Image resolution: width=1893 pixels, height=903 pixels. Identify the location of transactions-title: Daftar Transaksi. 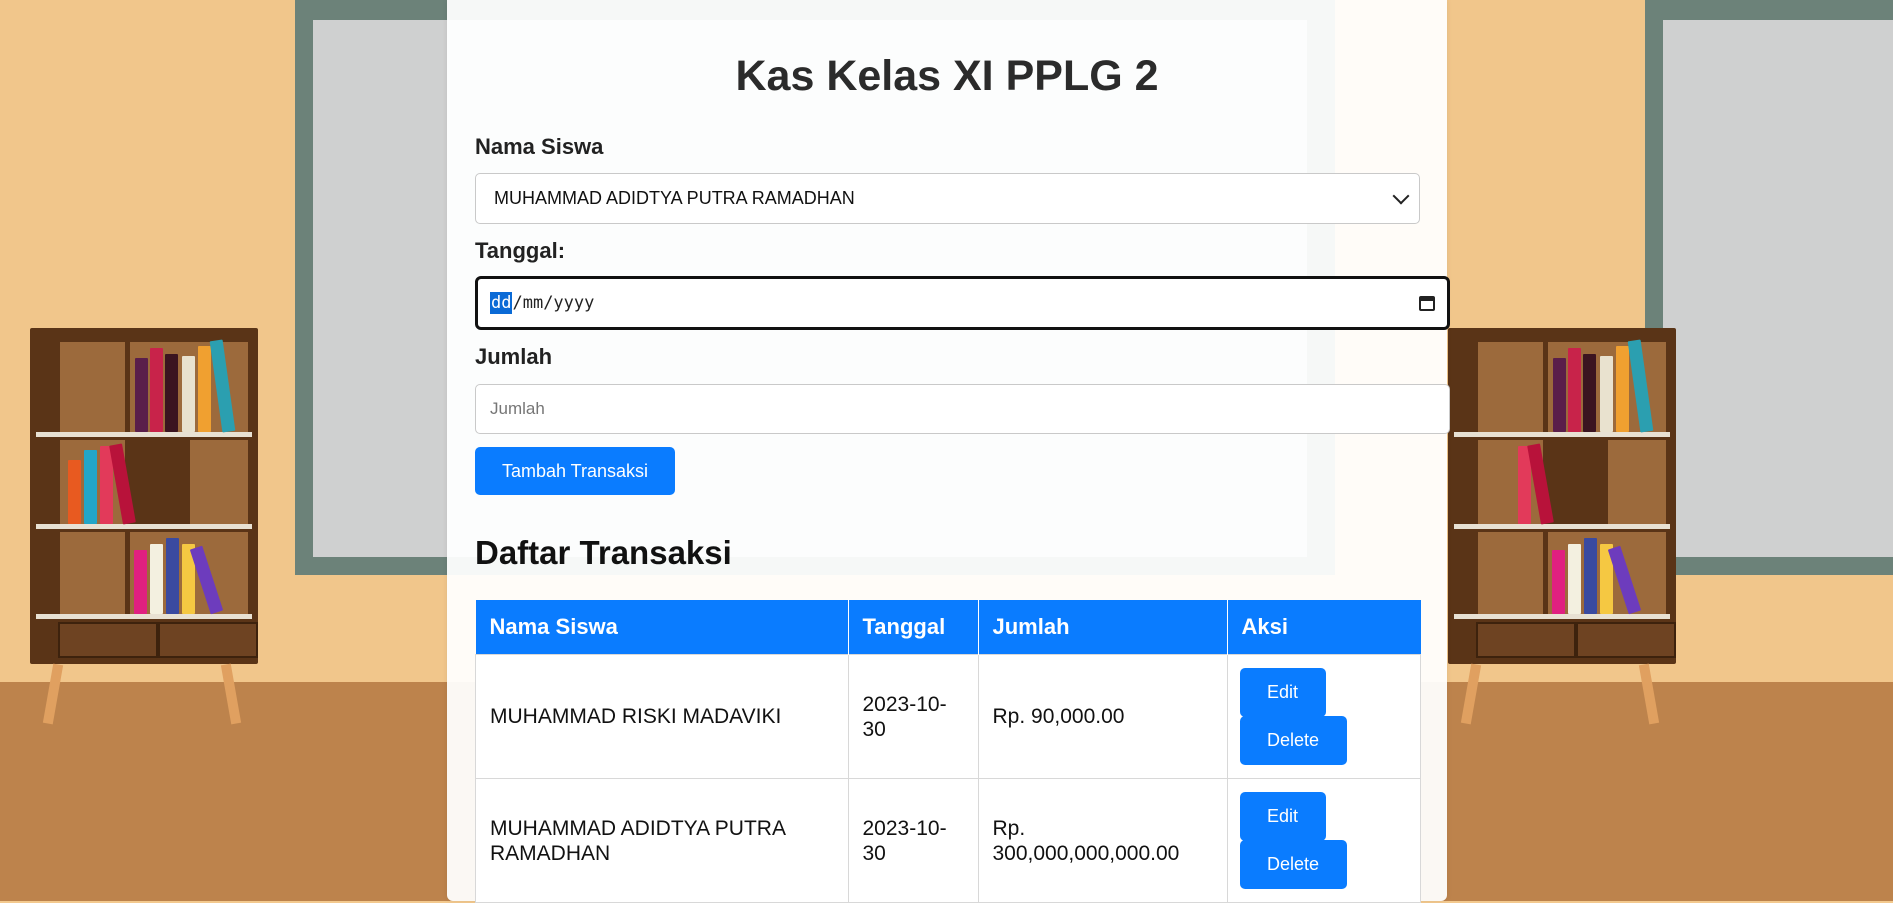
(603, 552).